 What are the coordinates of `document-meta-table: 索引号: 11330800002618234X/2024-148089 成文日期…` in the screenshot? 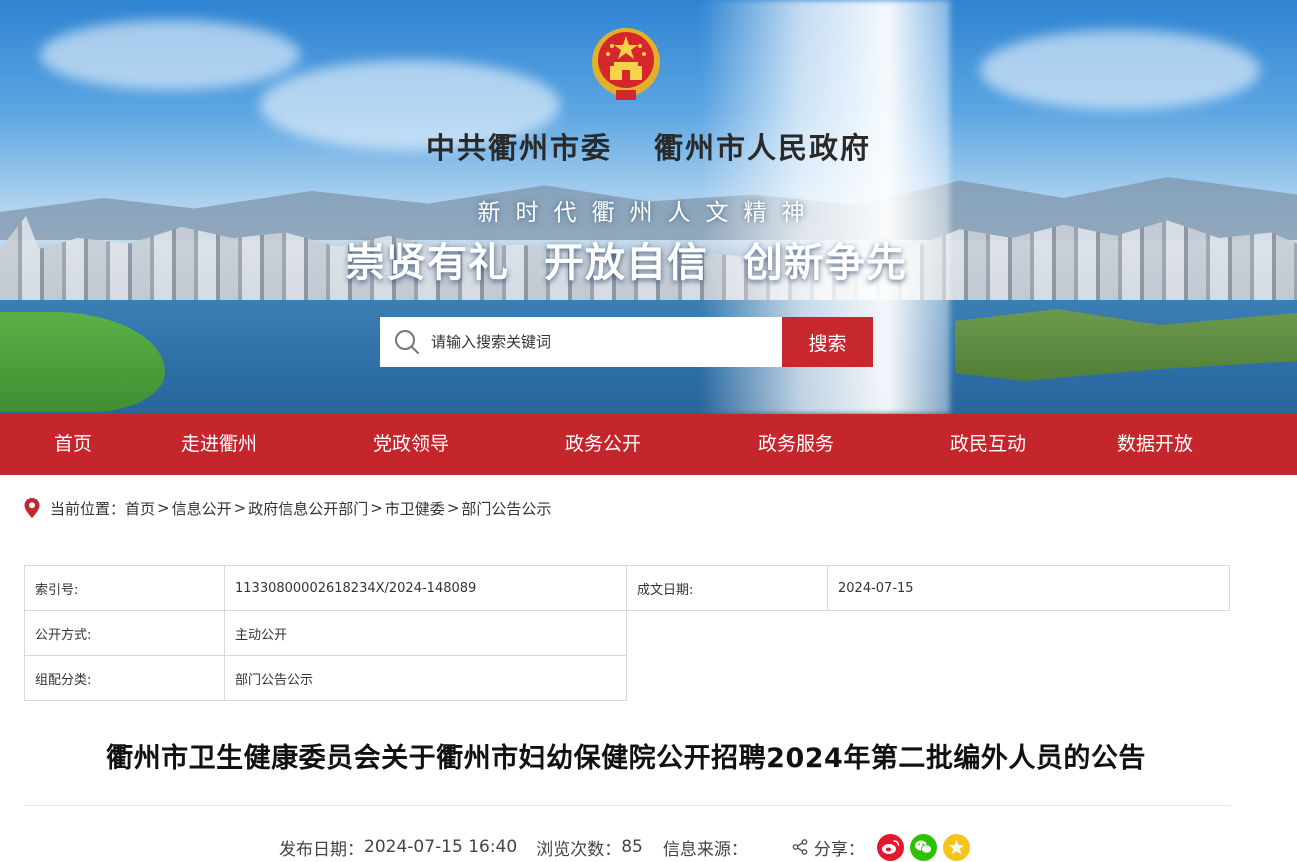 It's located at (627, 633).